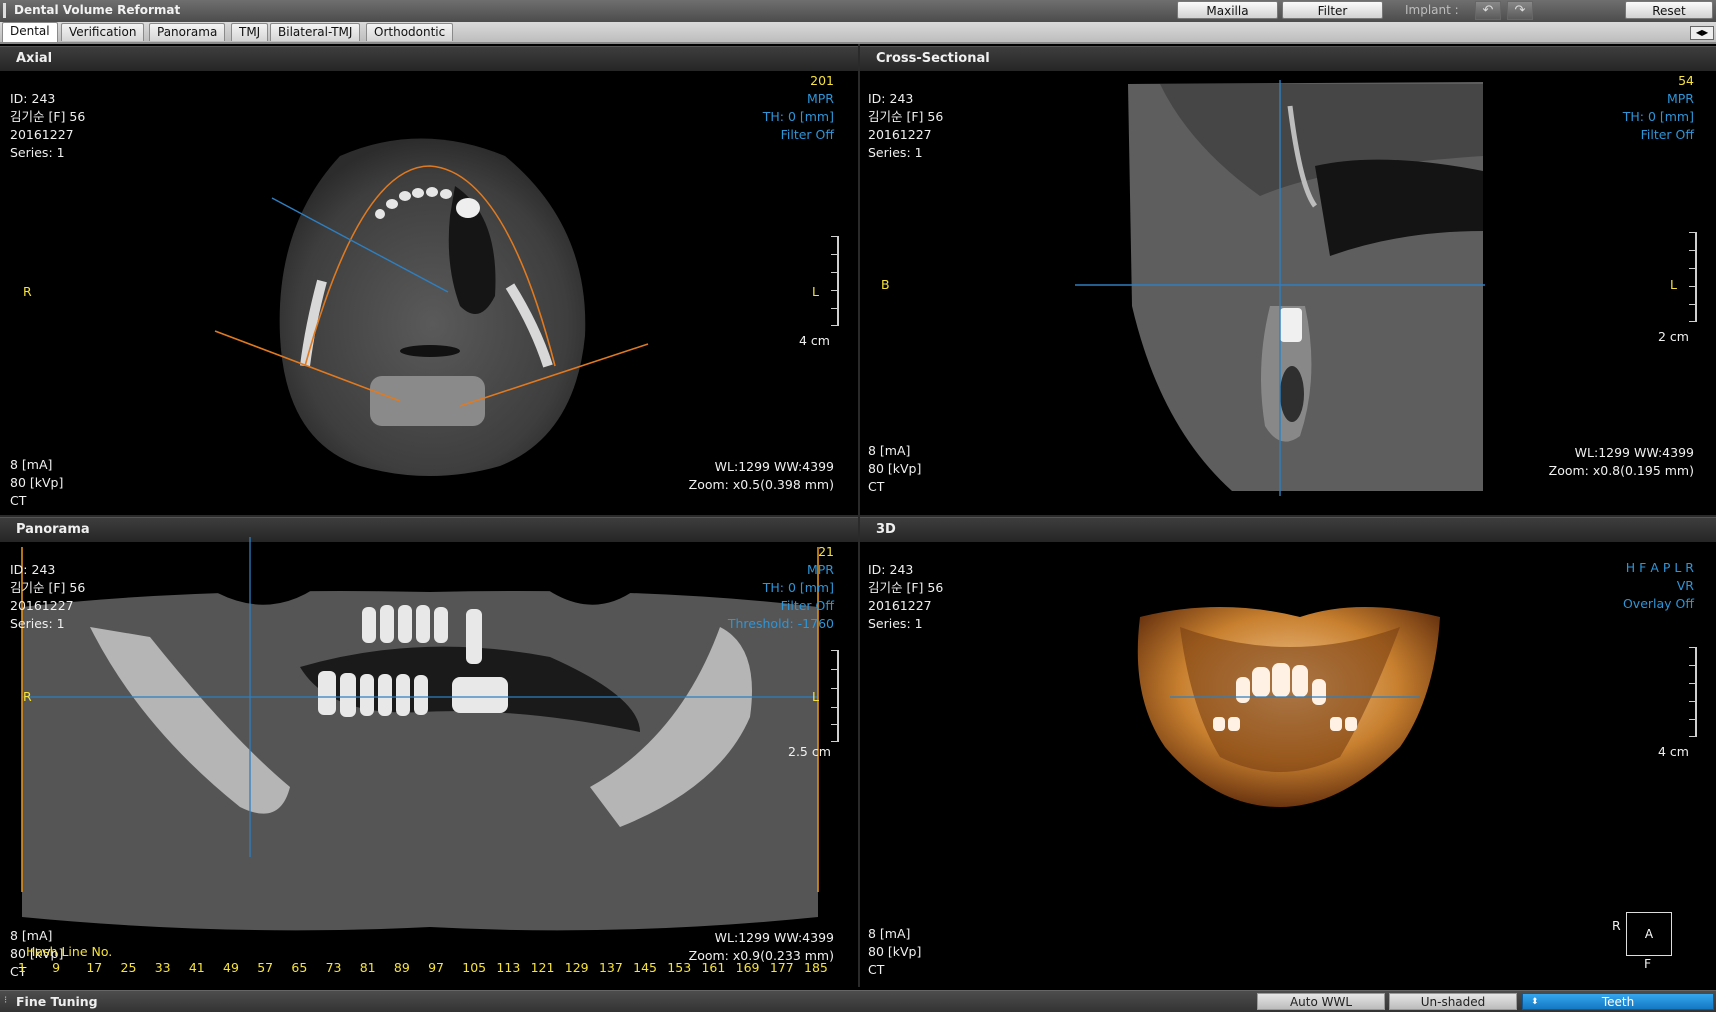 This screenshot has height=1012, width=1716. Describe the element at coordinates (610, 967) in the screenshot. I see `hash-line-number: 137` at that location.